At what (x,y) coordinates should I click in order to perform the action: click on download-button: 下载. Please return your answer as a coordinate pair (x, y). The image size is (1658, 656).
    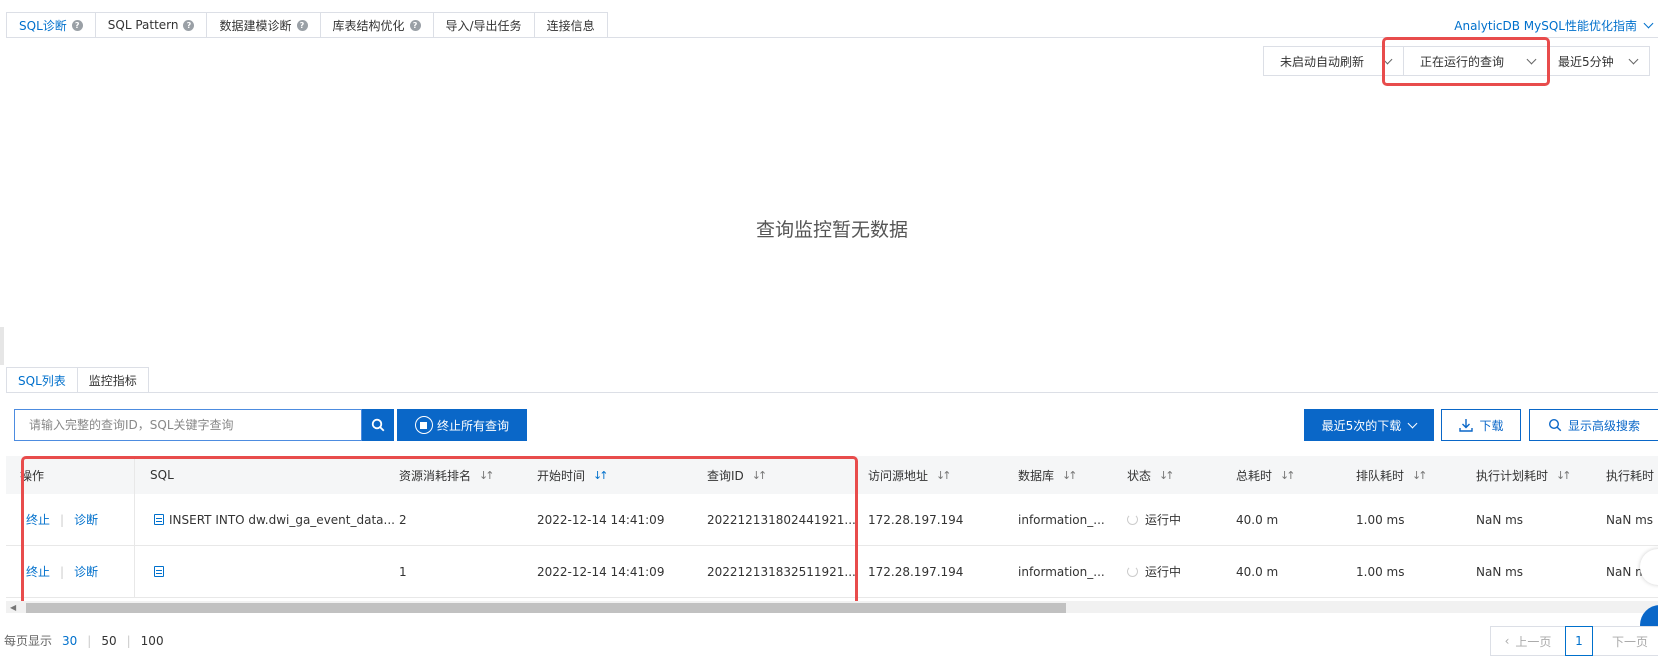
    Looking at the image, I should click on (1481, 425).